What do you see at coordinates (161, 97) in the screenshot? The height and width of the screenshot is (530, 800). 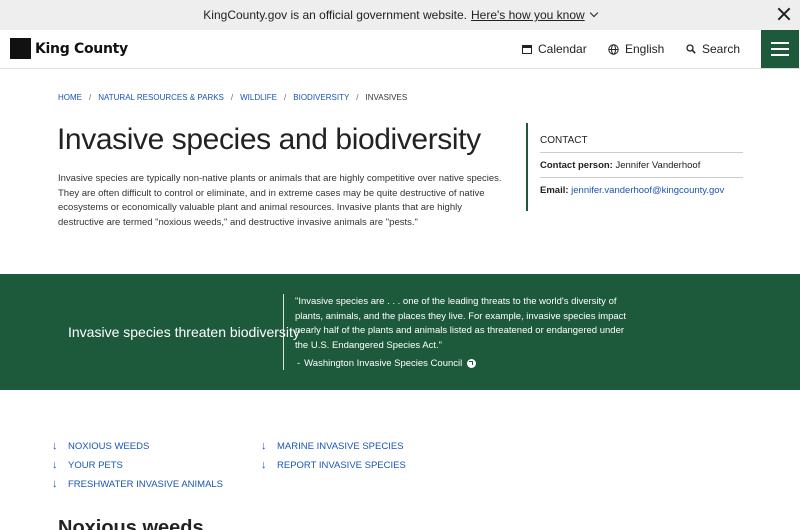 I see `breadcrumb-natural-resources: NATURAL RESOURCES & PARKS` at bounding box center [161, 97].